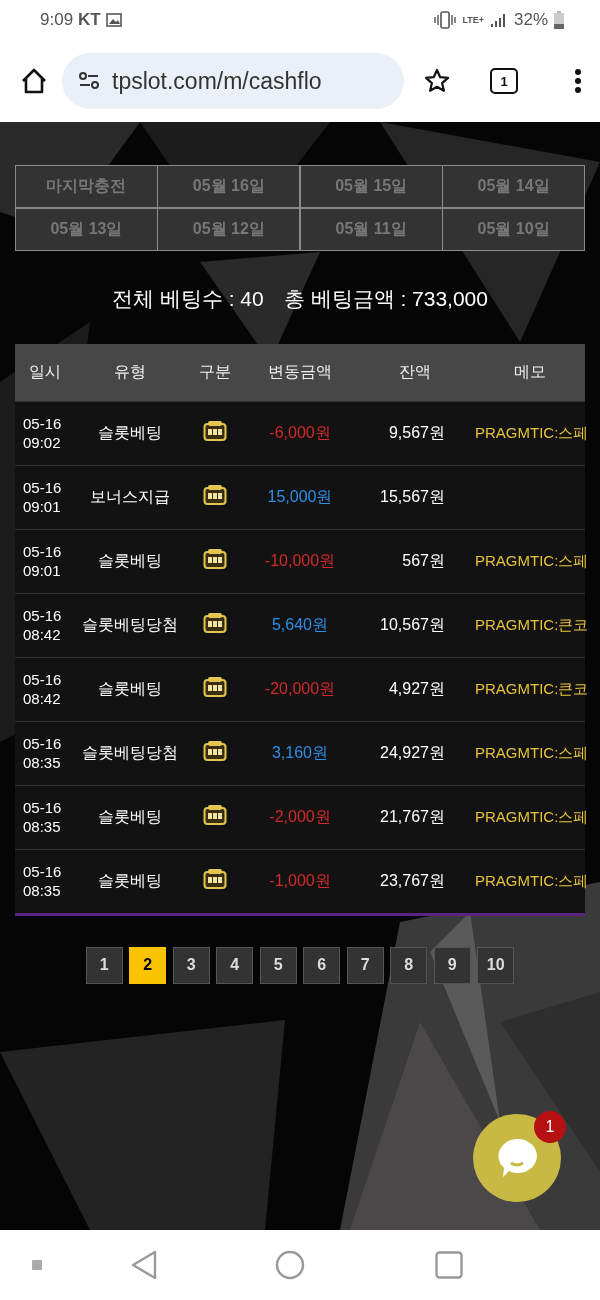 The width and height of the screenshot is (600, 1300). I want to click on star-icon, so click(437, 81).